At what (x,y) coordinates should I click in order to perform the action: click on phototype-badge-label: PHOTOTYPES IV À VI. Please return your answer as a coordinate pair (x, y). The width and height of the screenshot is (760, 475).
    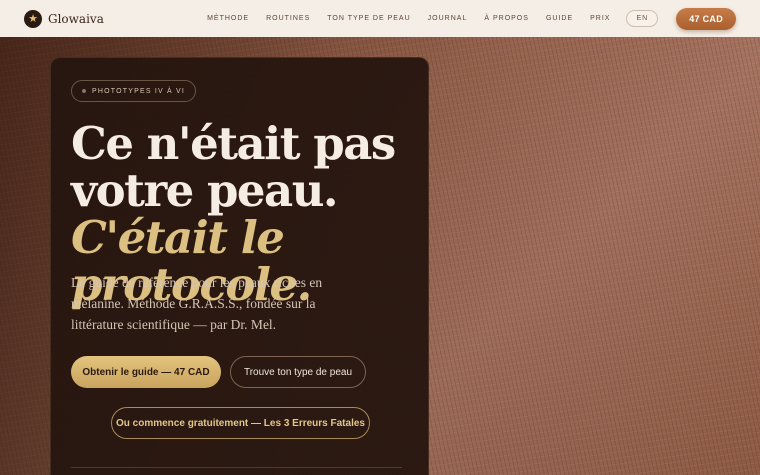
    Looking at the image, I should click on (139, 91).